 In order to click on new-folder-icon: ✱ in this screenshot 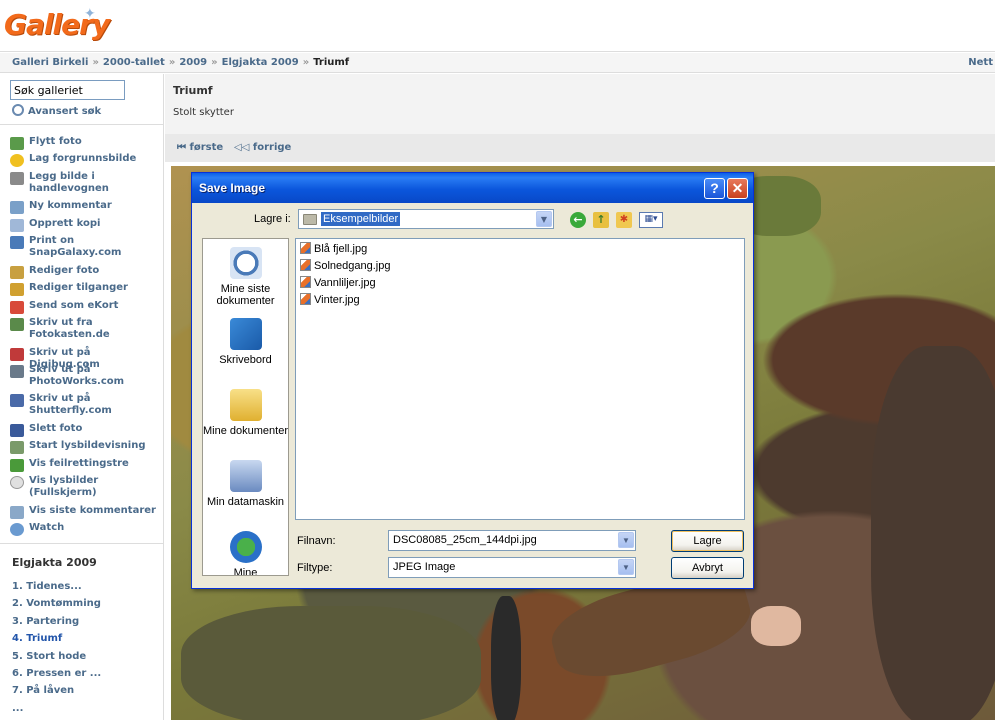, I will do `click(624, 220)`.